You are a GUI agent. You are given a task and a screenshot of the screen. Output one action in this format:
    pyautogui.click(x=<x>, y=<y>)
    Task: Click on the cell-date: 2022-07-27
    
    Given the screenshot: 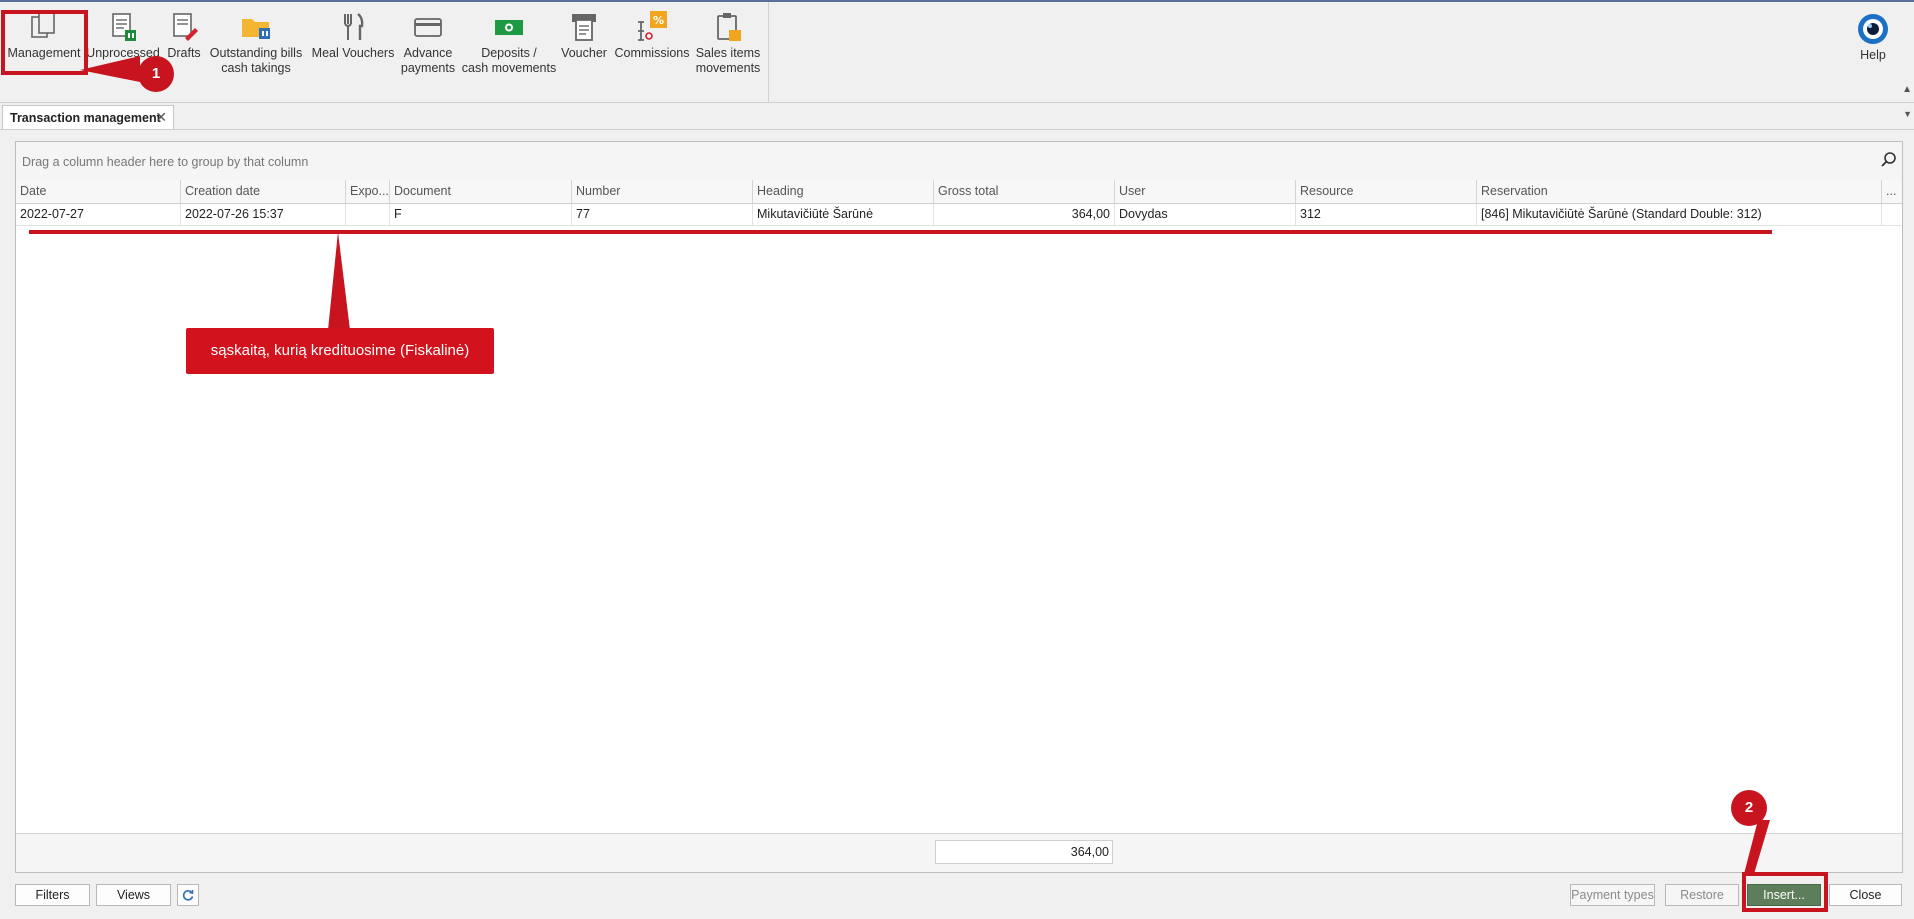 What is the action you would take?
    pyautogui.click(x=98, y=214)
    